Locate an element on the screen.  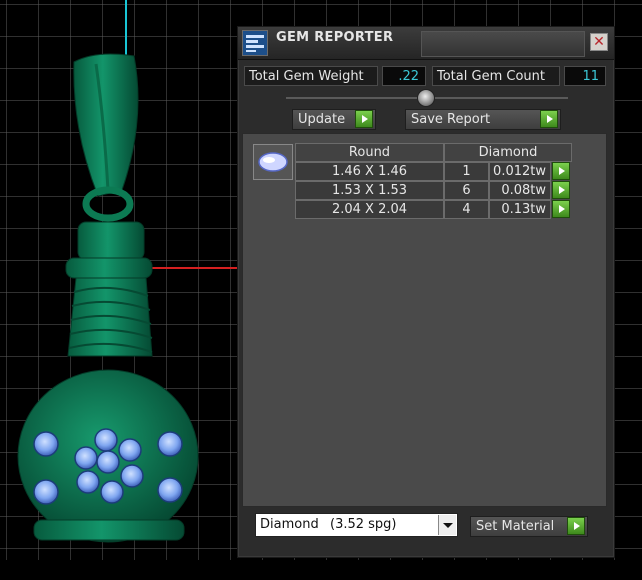
total-gem-count-value: 11 is located at coordinates (585, 76).